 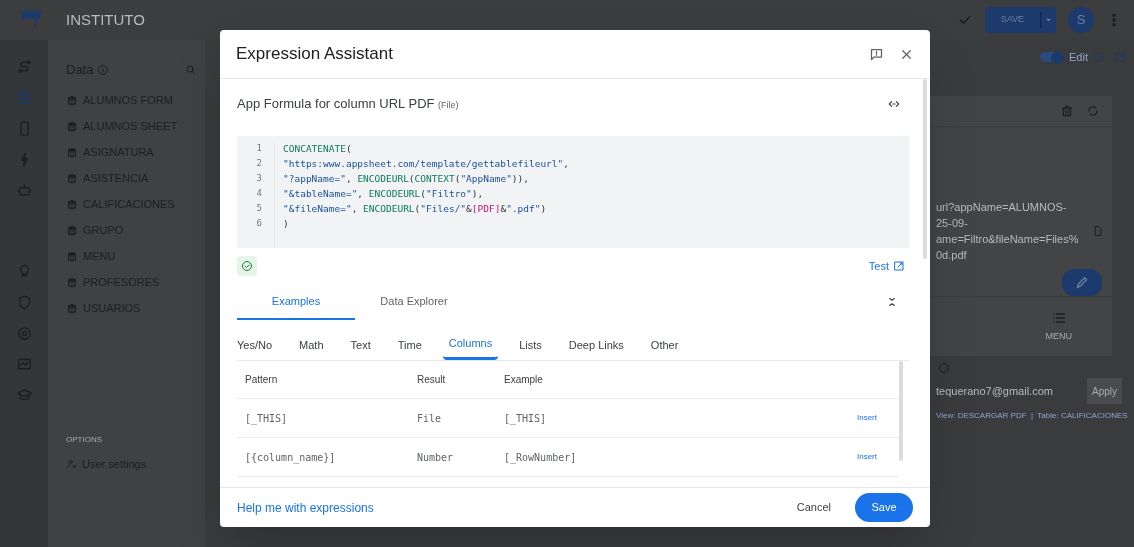 I want to click on cancel-button: Cancel, so click(x=813, y=507).